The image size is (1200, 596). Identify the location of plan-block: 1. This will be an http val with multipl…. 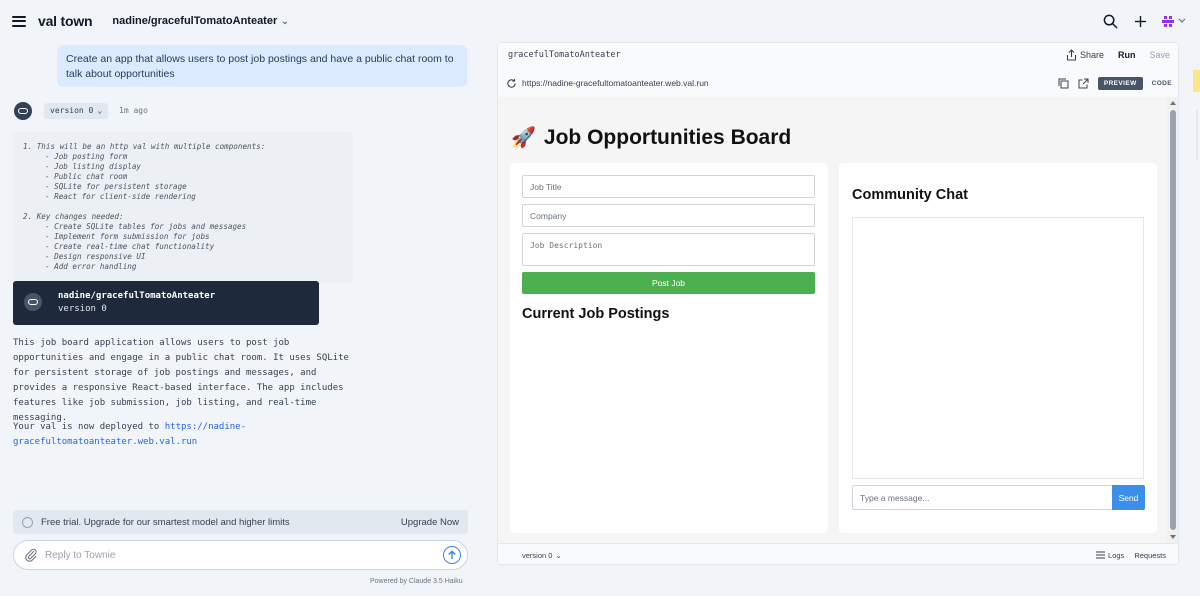
(183, 207).